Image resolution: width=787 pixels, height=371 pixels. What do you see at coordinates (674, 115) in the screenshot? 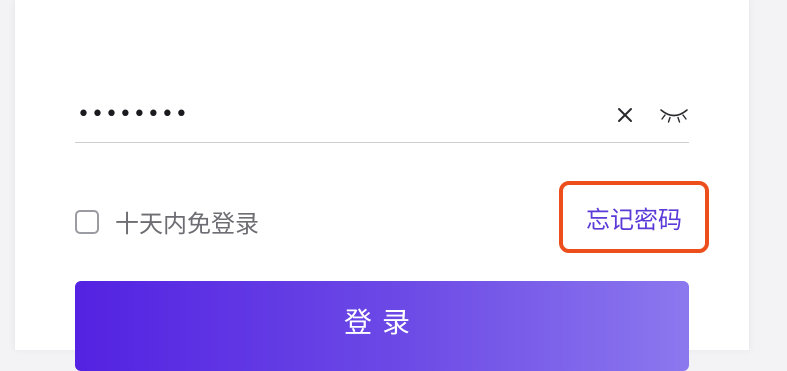
I see `eye-closed-icon` at bounding box center [674, 115].